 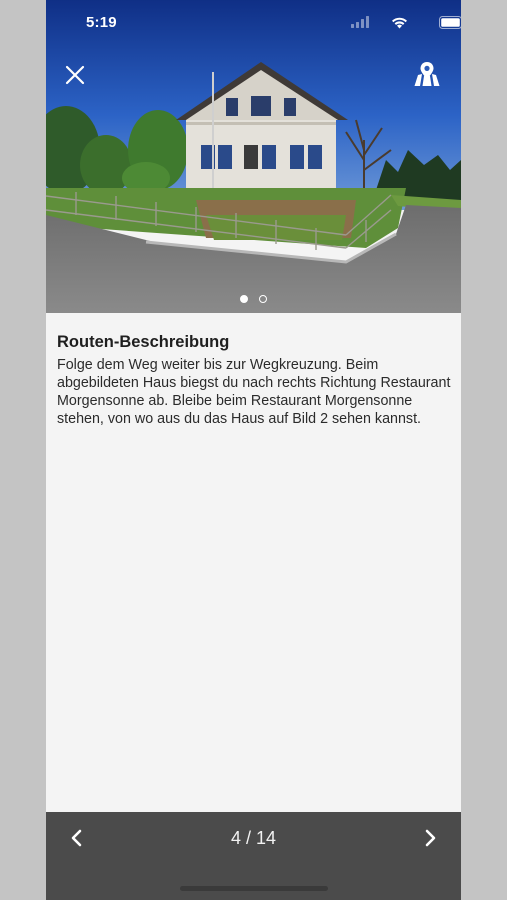 I want to click on map-button, so click(x=427, y=74).